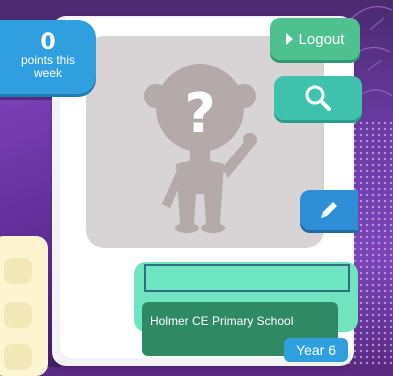 Image resolution: width=393 pixels, height=376 pixels. I want to click on pencil-icon, so click(329, 210).